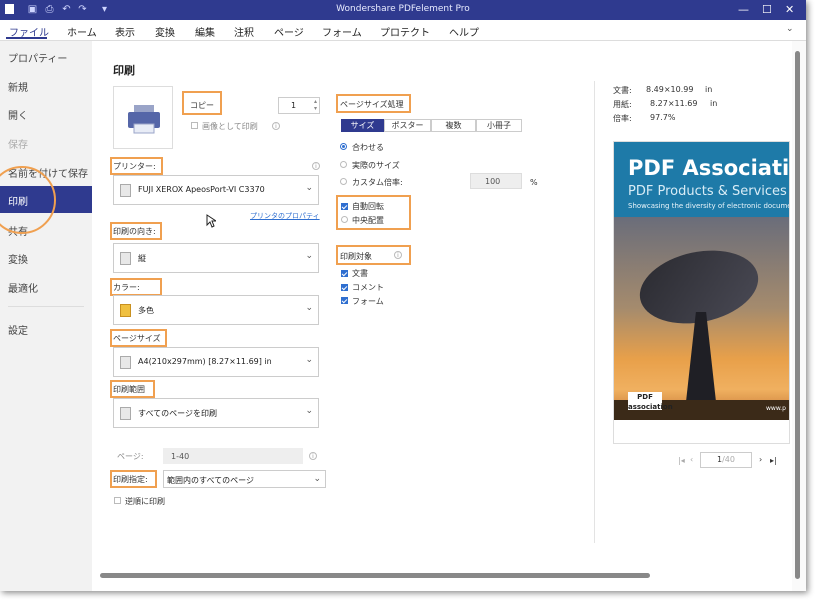 The width and height of the screenshot is (815, 600). What do you see at coordinates (315, 101) in the screenshot?
I see `stepper-up-icon: ▴` at bounding box center [315, 101].